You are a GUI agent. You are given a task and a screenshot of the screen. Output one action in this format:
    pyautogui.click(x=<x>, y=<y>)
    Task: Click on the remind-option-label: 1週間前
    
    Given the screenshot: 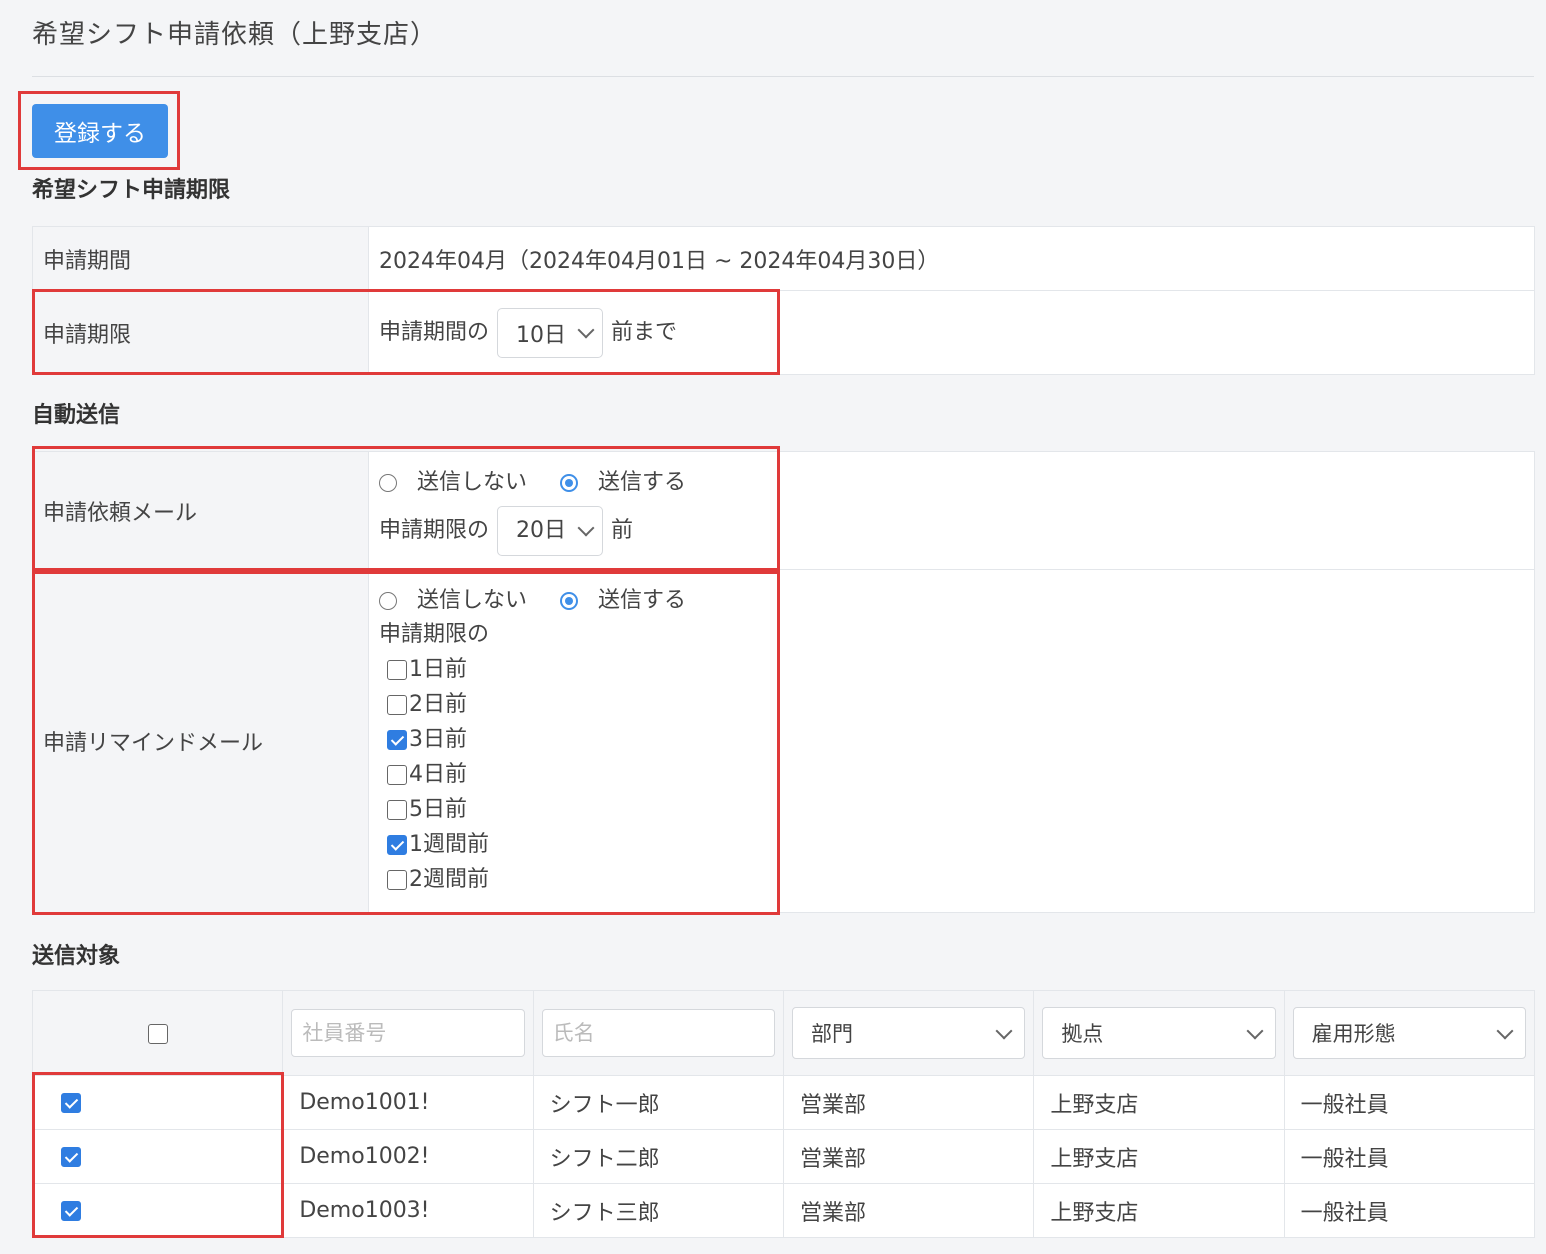 What is the action you would take?
    pyautogui.click(x=449, y=844)
    